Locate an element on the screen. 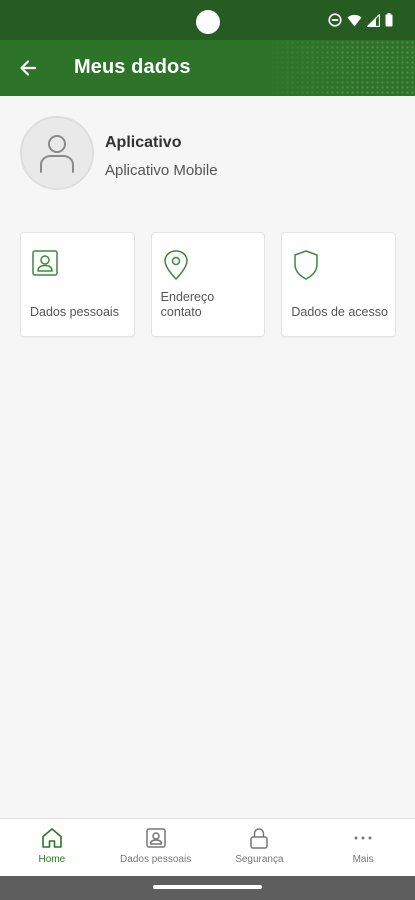  card-dados-pessoais: Dados pessoais is located at coordinates (77, 284).